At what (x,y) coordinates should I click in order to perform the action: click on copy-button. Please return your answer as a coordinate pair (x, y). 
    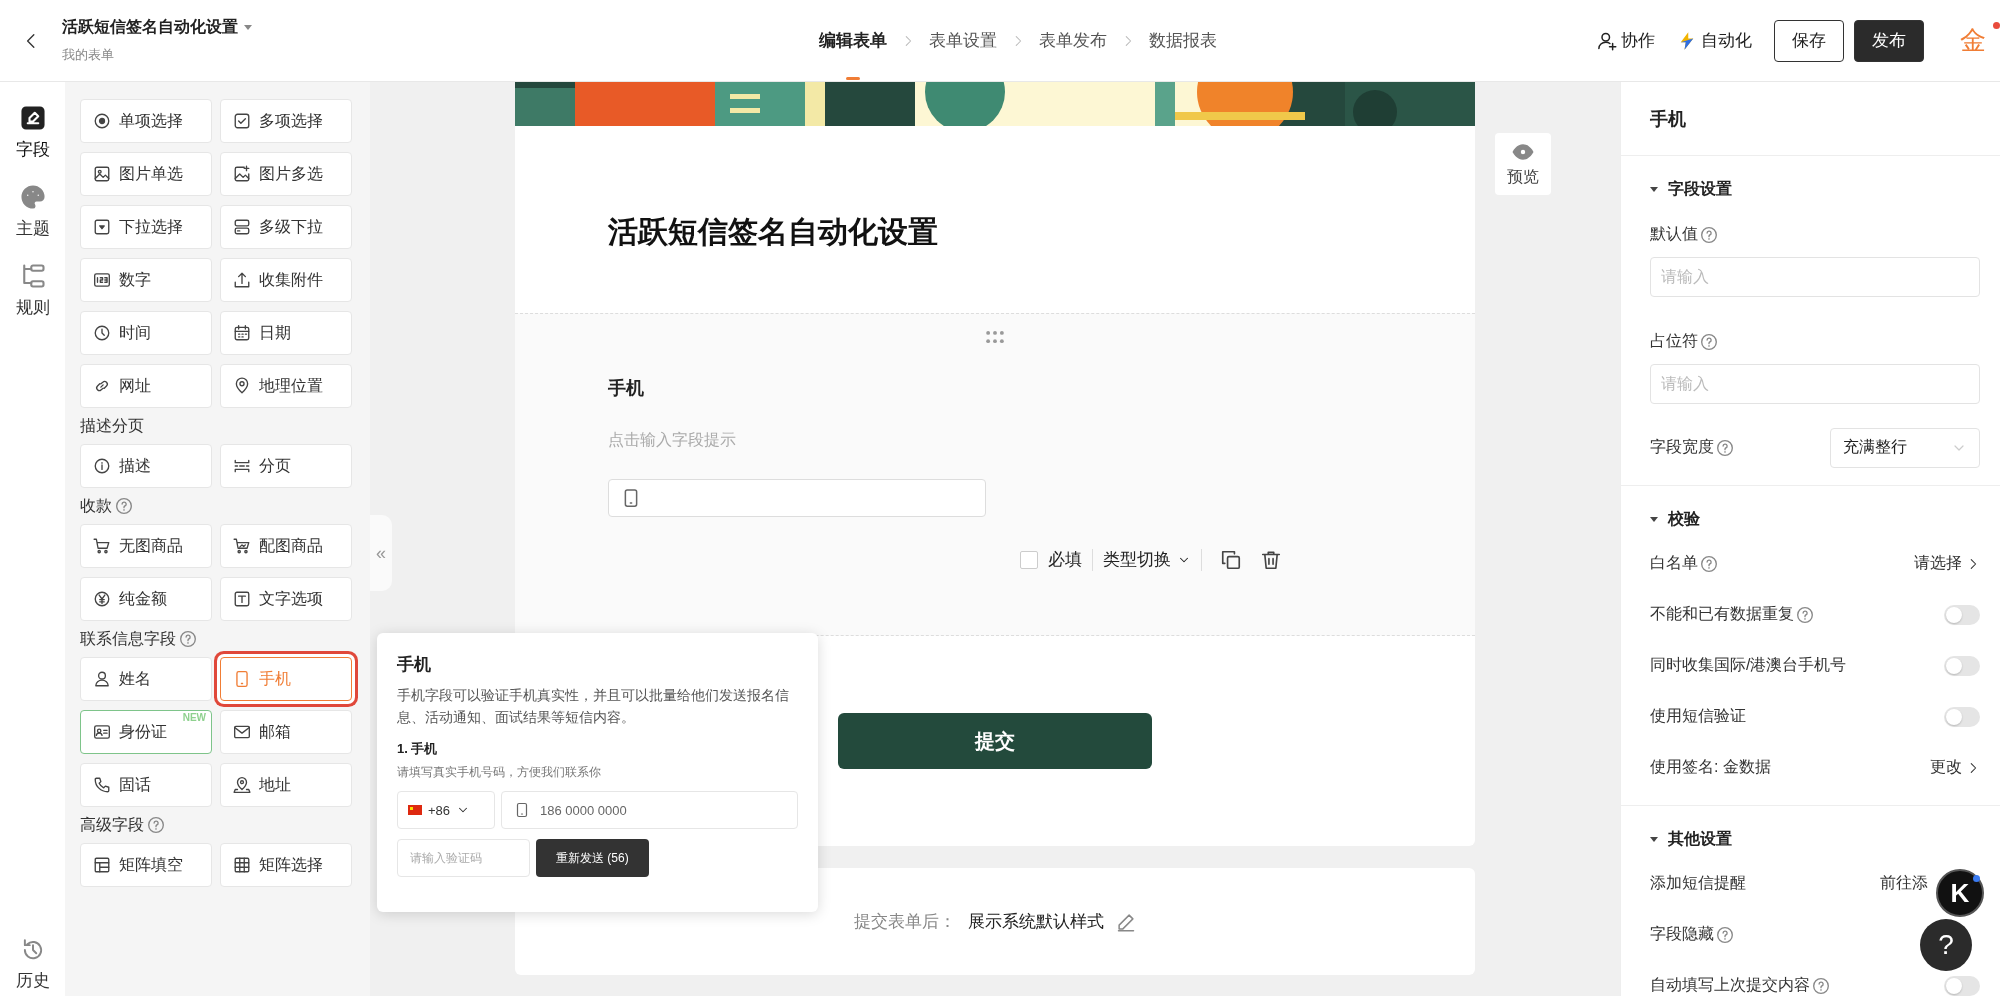
    Looking at the image, I should click on (1231, 559).